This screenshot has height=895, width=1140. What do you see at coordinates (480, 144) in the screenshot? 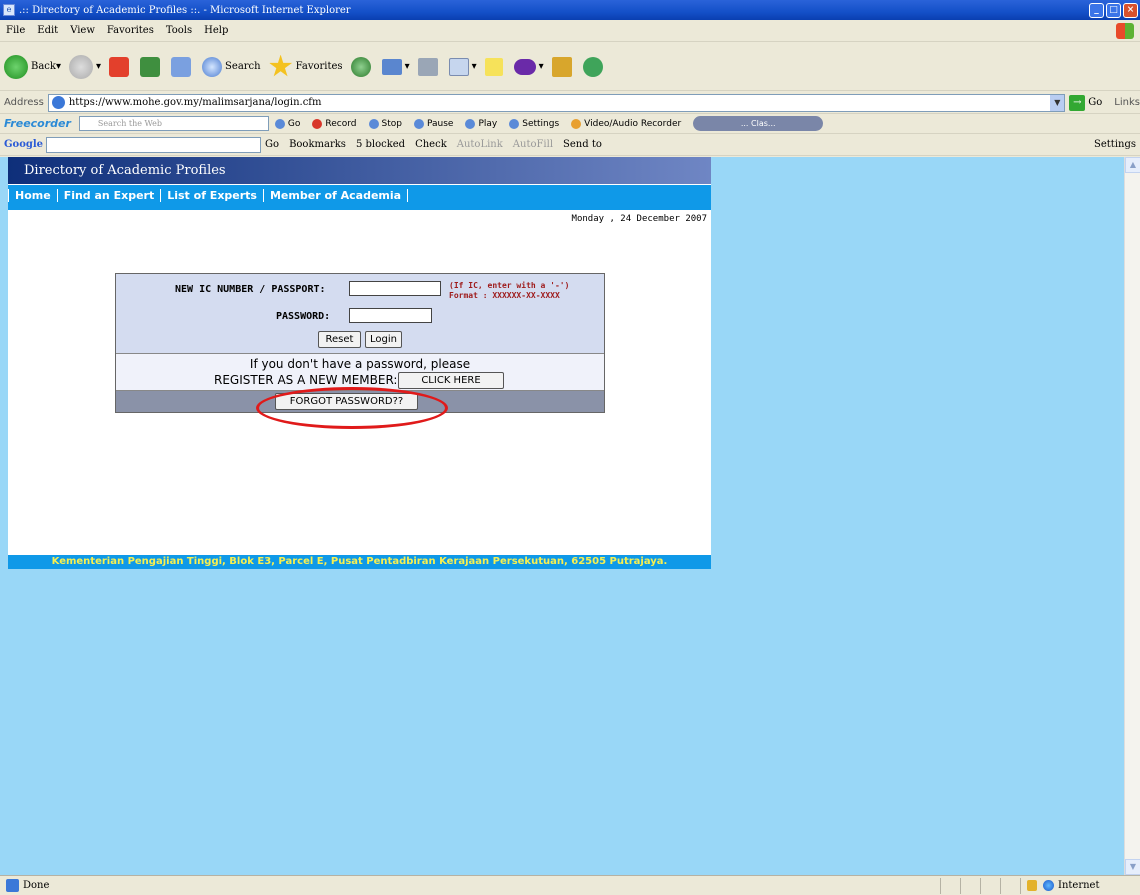
I see `autolink-button: AutoLink` at bounding box center [480, 144].